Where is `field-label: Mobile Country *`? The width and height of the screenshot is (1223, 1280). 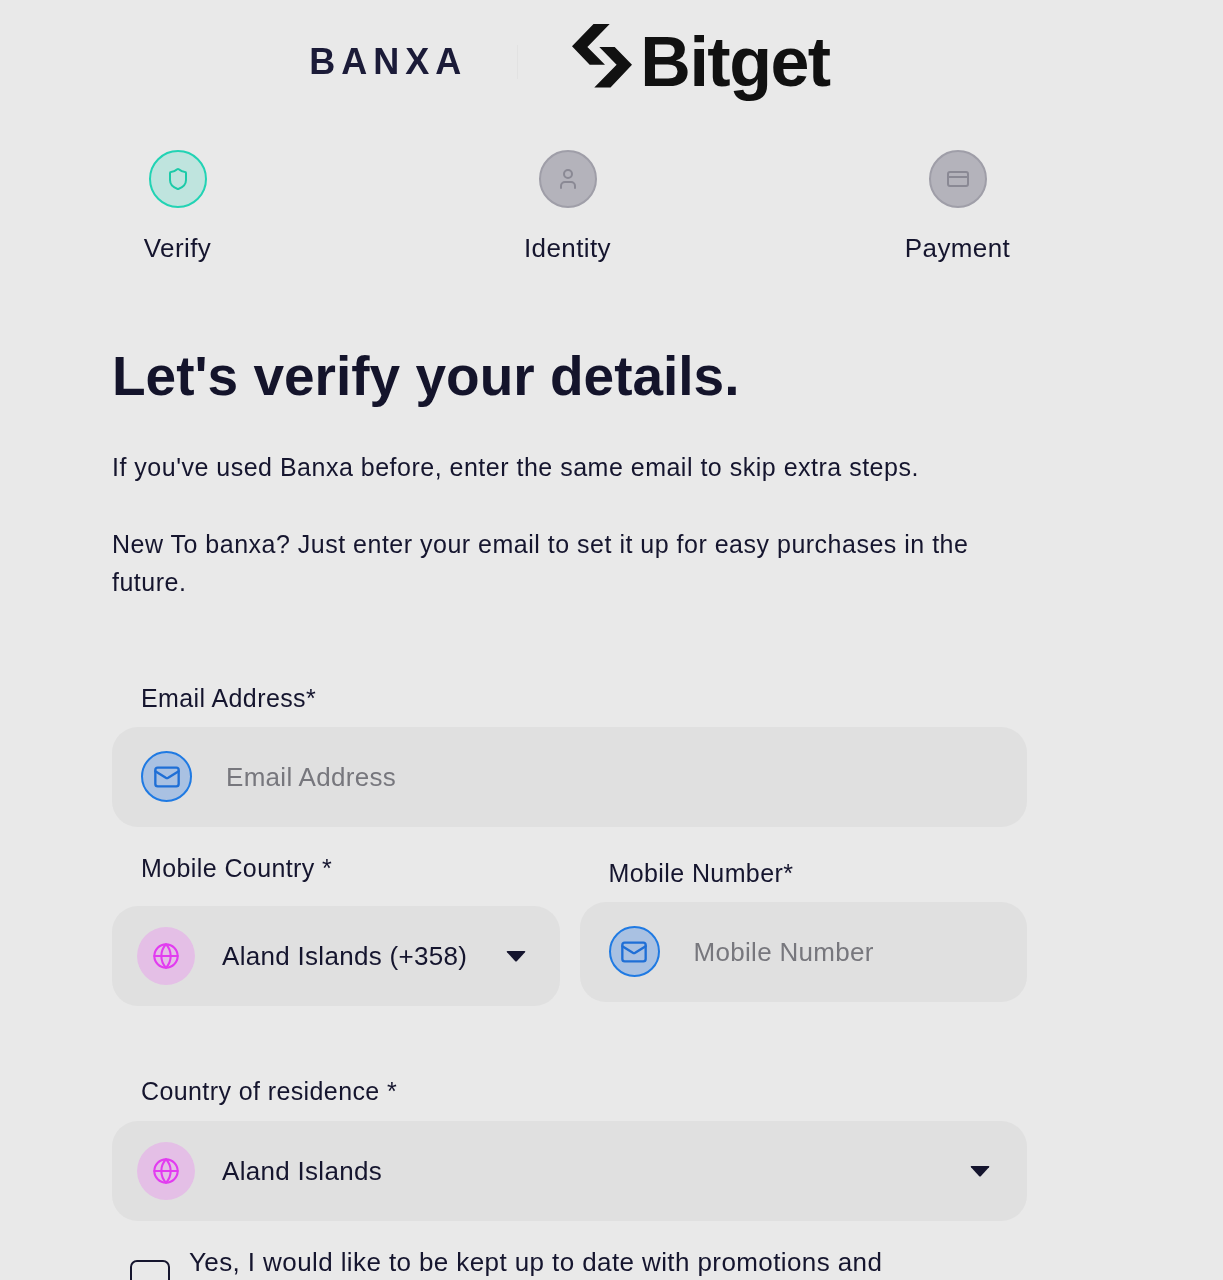 field-label: Mobile Country * is located at coordinates (237, 868).